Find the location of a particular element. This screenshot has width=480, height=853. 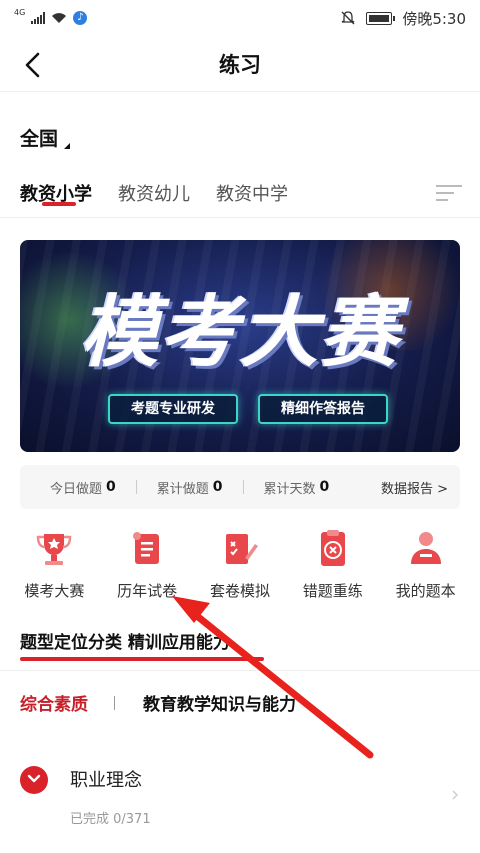

quick-action-past-papers: 历年试卷 is located at coordinates (147, 564).